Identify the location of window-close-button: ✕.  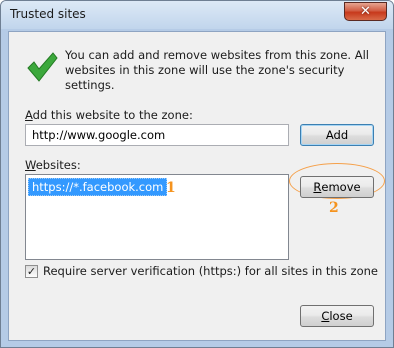
(365, 11).